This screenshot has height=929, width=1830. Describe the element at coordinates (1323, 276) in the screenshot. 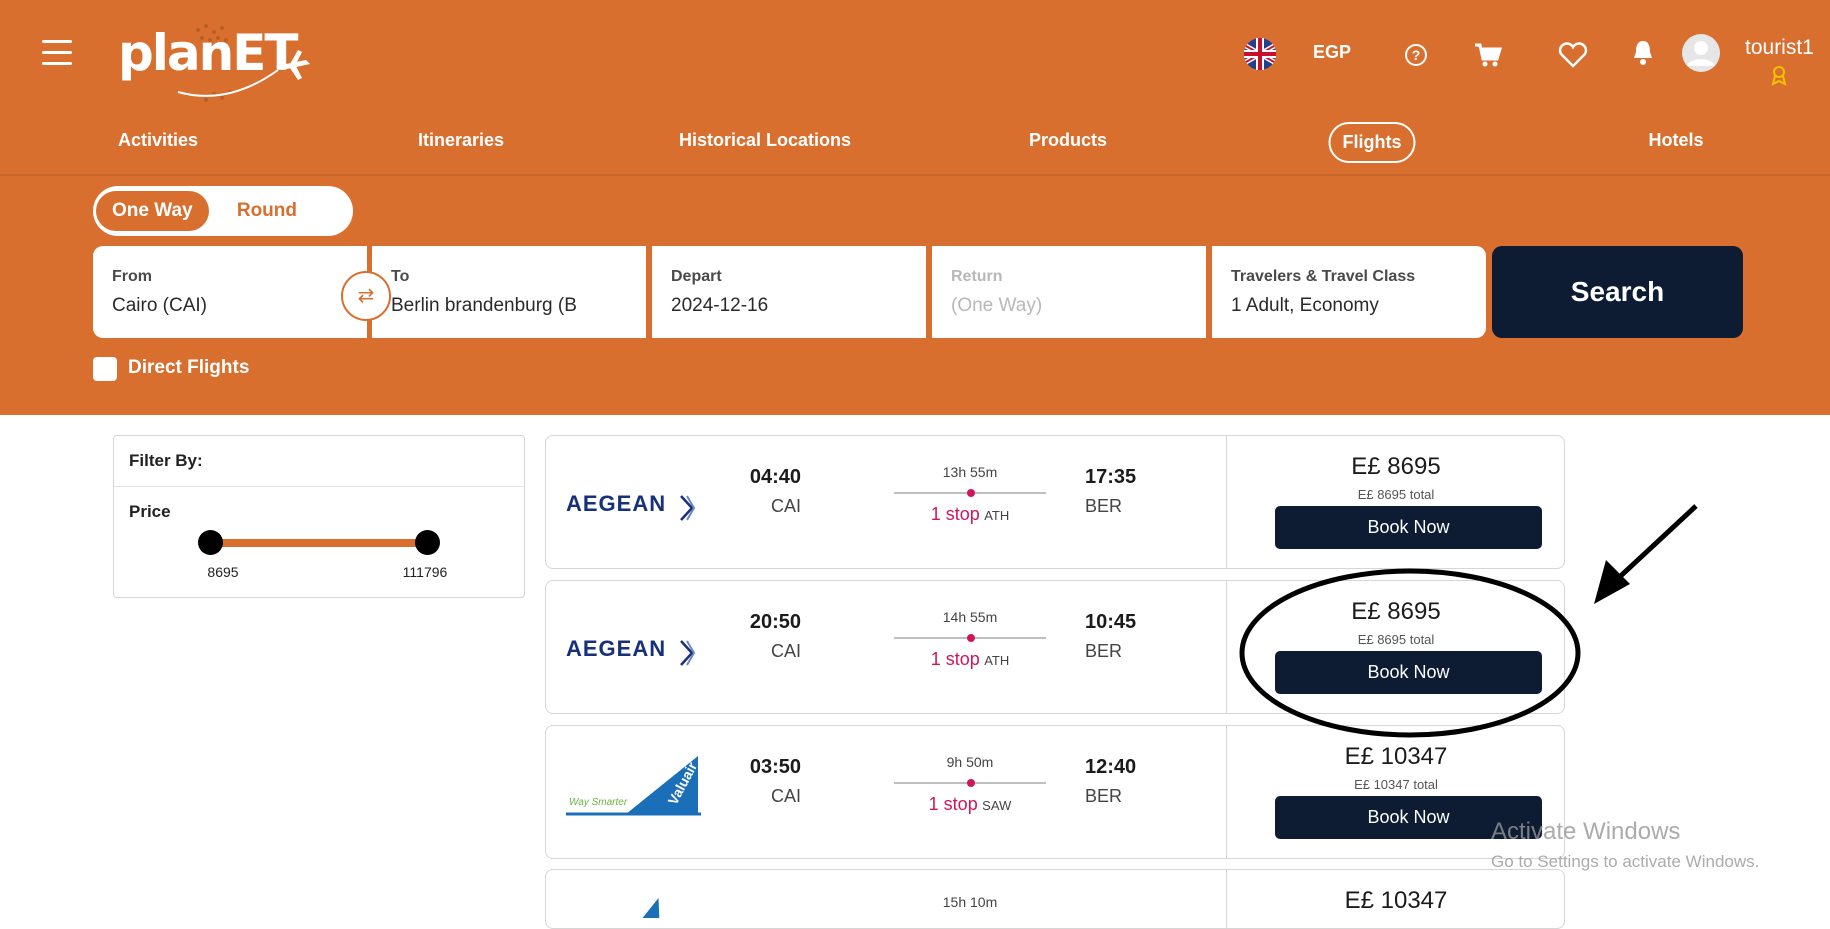

I see `travelers-label: Travelers & Travel Class` at that location.